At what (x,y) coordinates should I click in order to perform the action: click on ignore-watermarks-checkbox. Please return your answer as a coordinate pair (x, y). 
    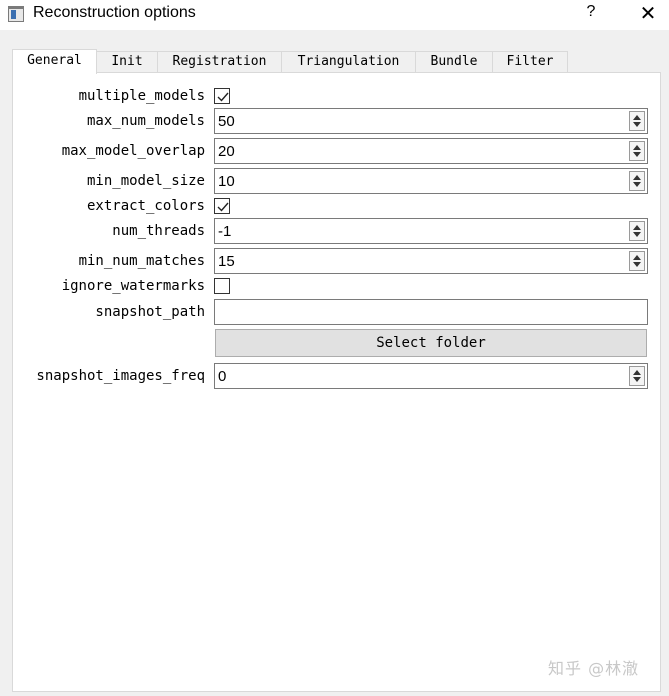
    Looking at the image, I should click on (222, 286).